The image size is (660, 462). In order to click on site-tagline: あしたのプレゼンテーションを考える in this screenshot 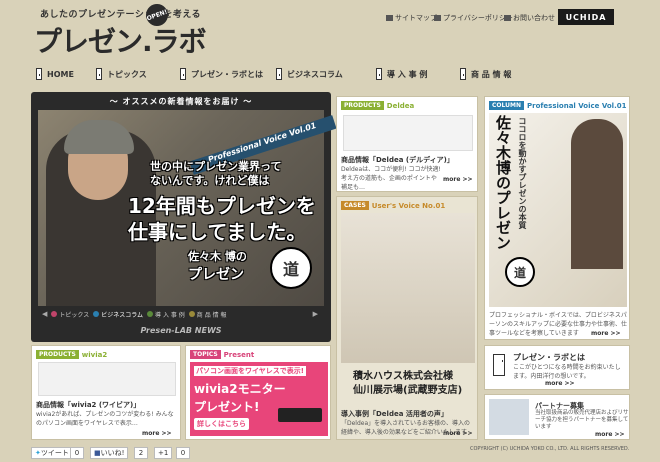, I will do `click(121, 15)`.